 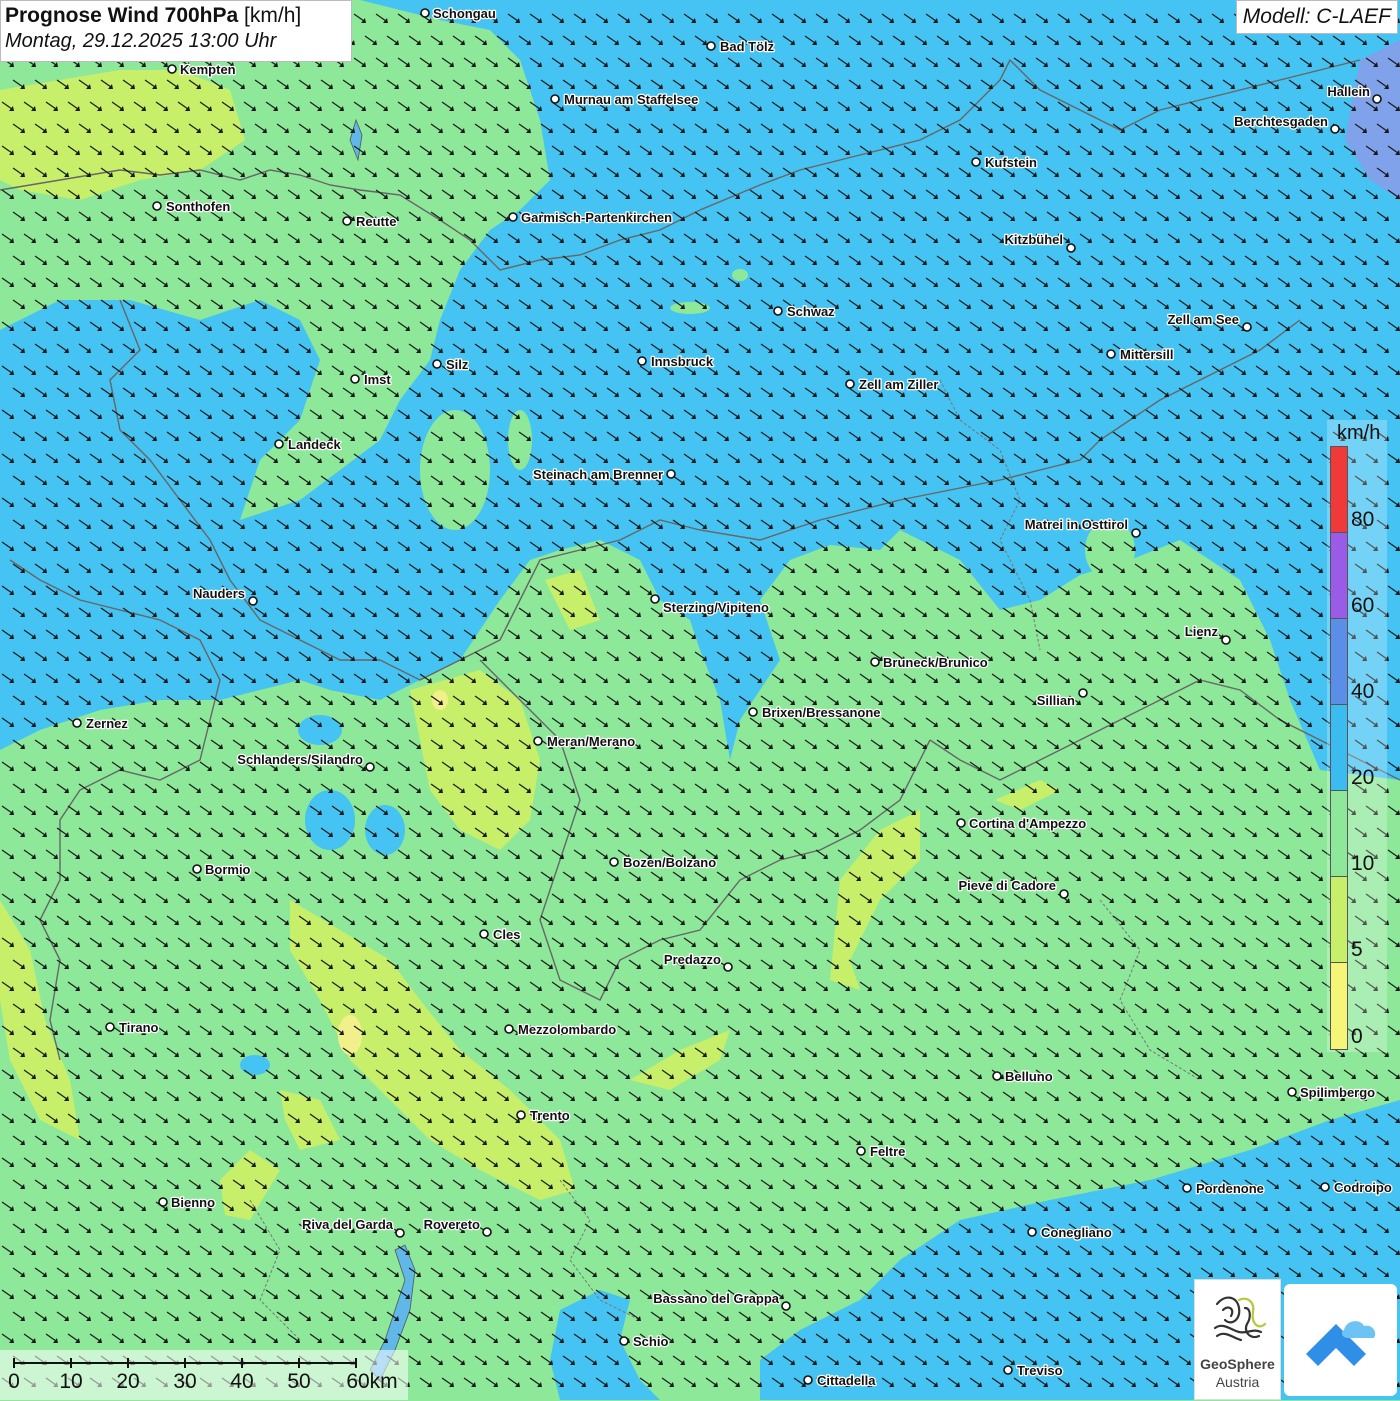 What do you see at coordinates (370, 767) in the screenshot?
I see `city-marker-schlanders-silandro` at bounding box center [370, 767].